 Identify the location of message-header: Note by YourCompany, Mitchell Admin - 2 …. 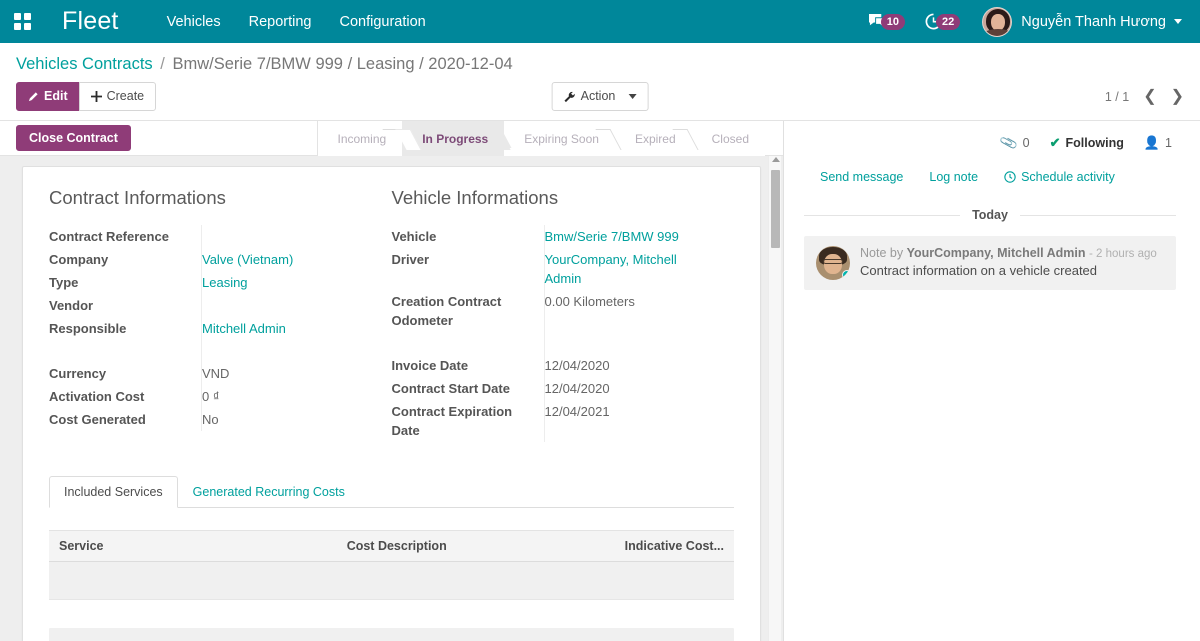
(1012, 253).